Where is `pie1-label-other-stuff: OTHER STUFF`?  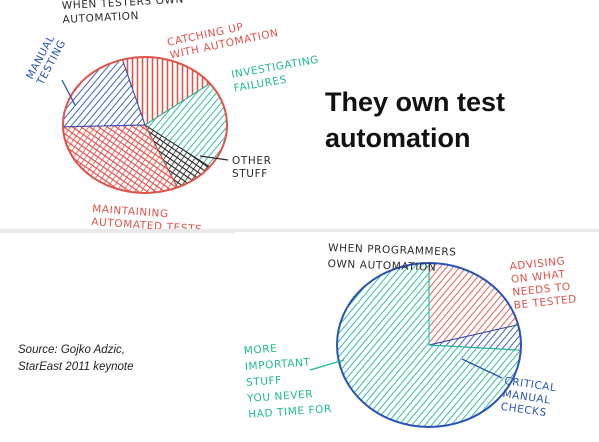 pie1-label-other-stuff: OTHER STUFF is located at coordinates (252, 167).